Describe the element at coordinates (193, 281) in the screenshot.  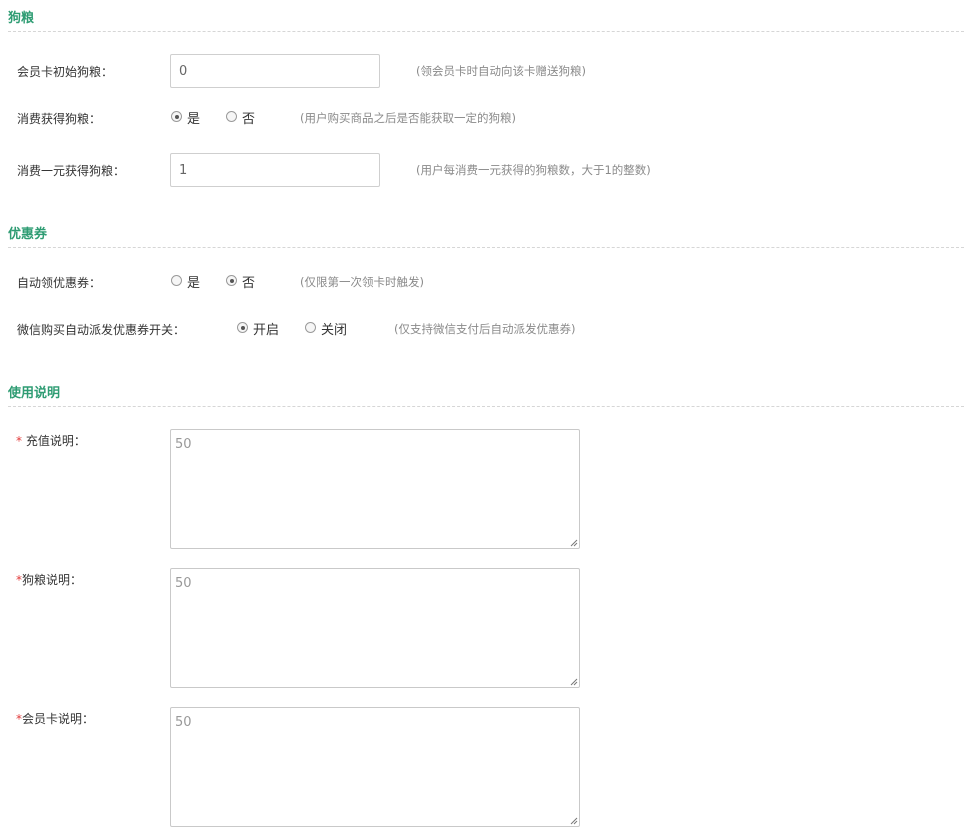
I see `auto-coupon-yes-label: 是` at that location.